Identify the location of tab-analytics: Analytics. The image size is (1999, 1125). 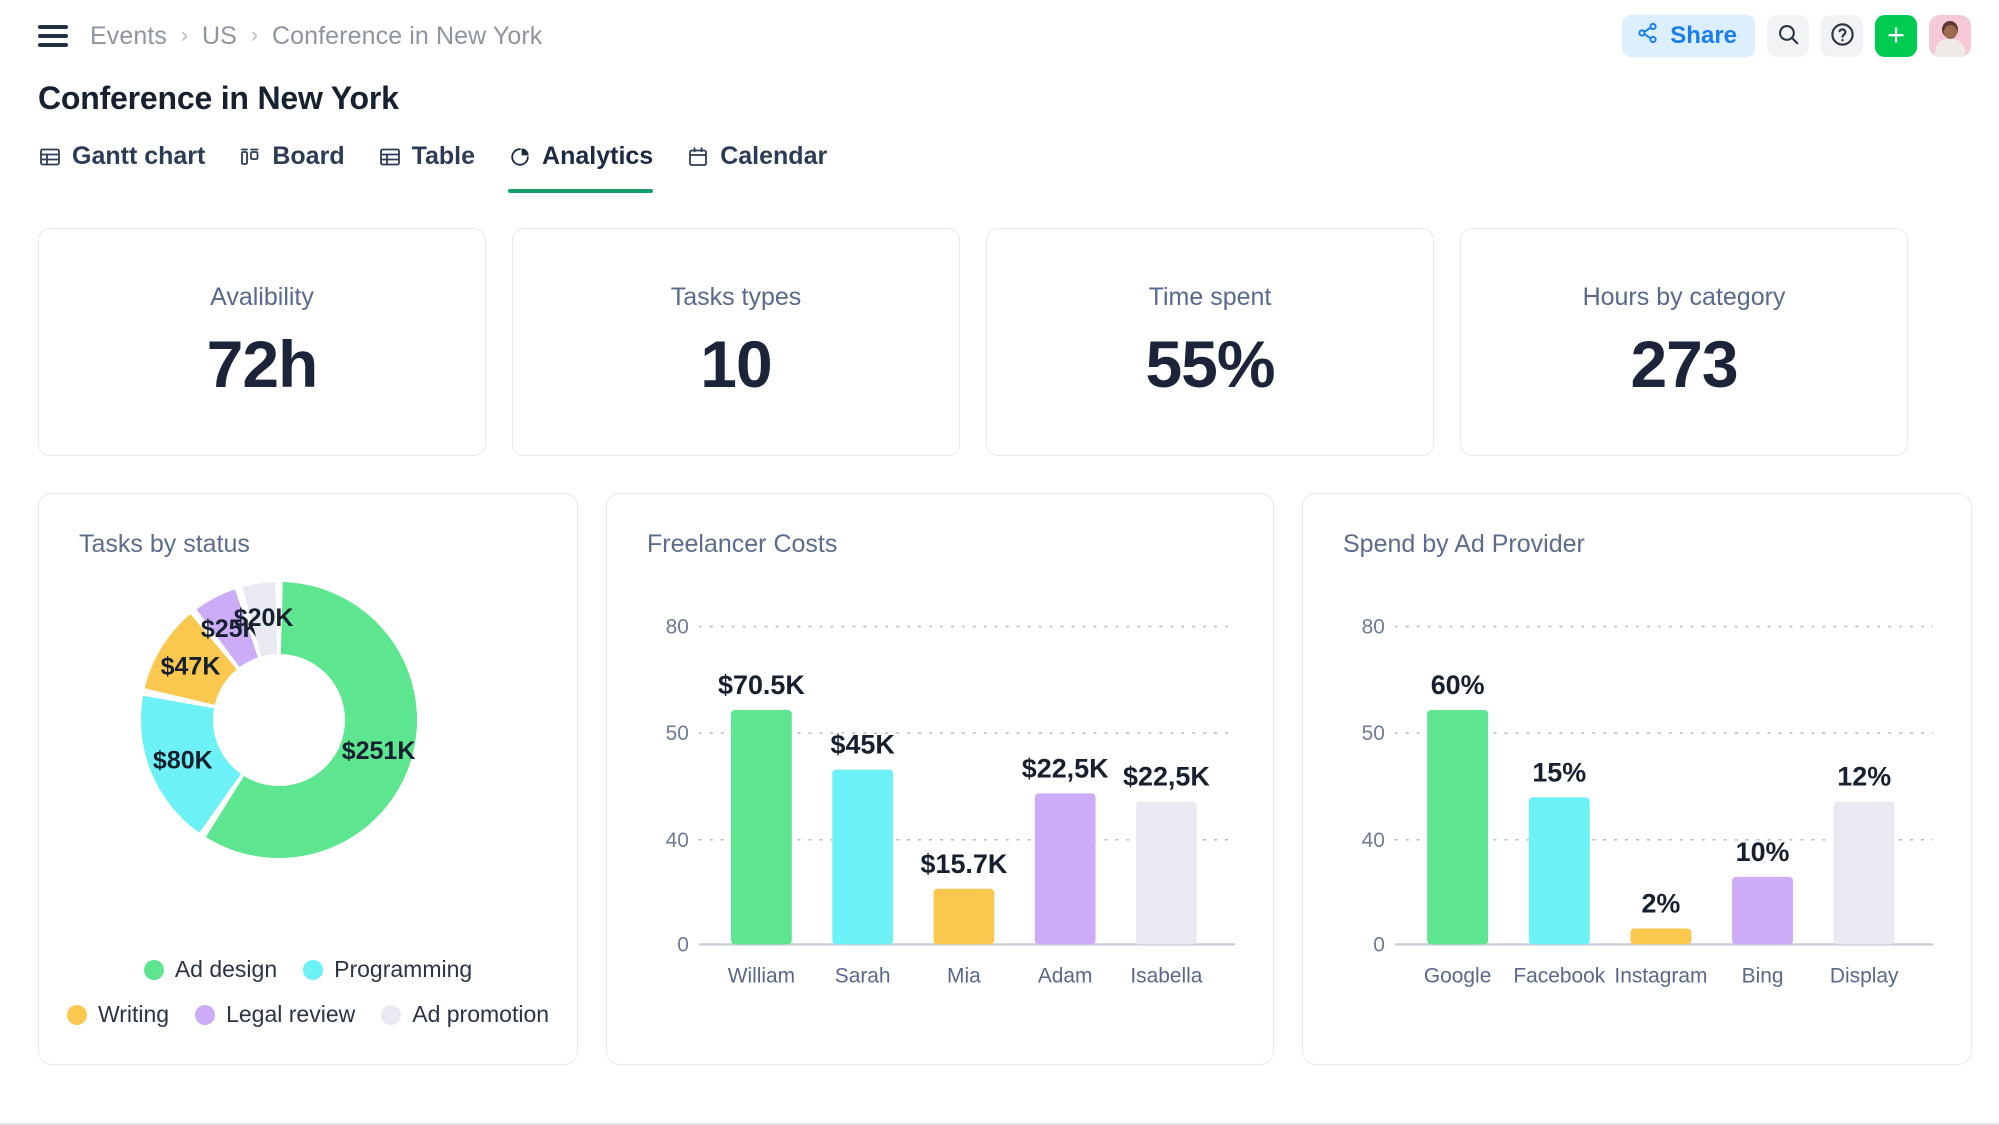
(581, 167).